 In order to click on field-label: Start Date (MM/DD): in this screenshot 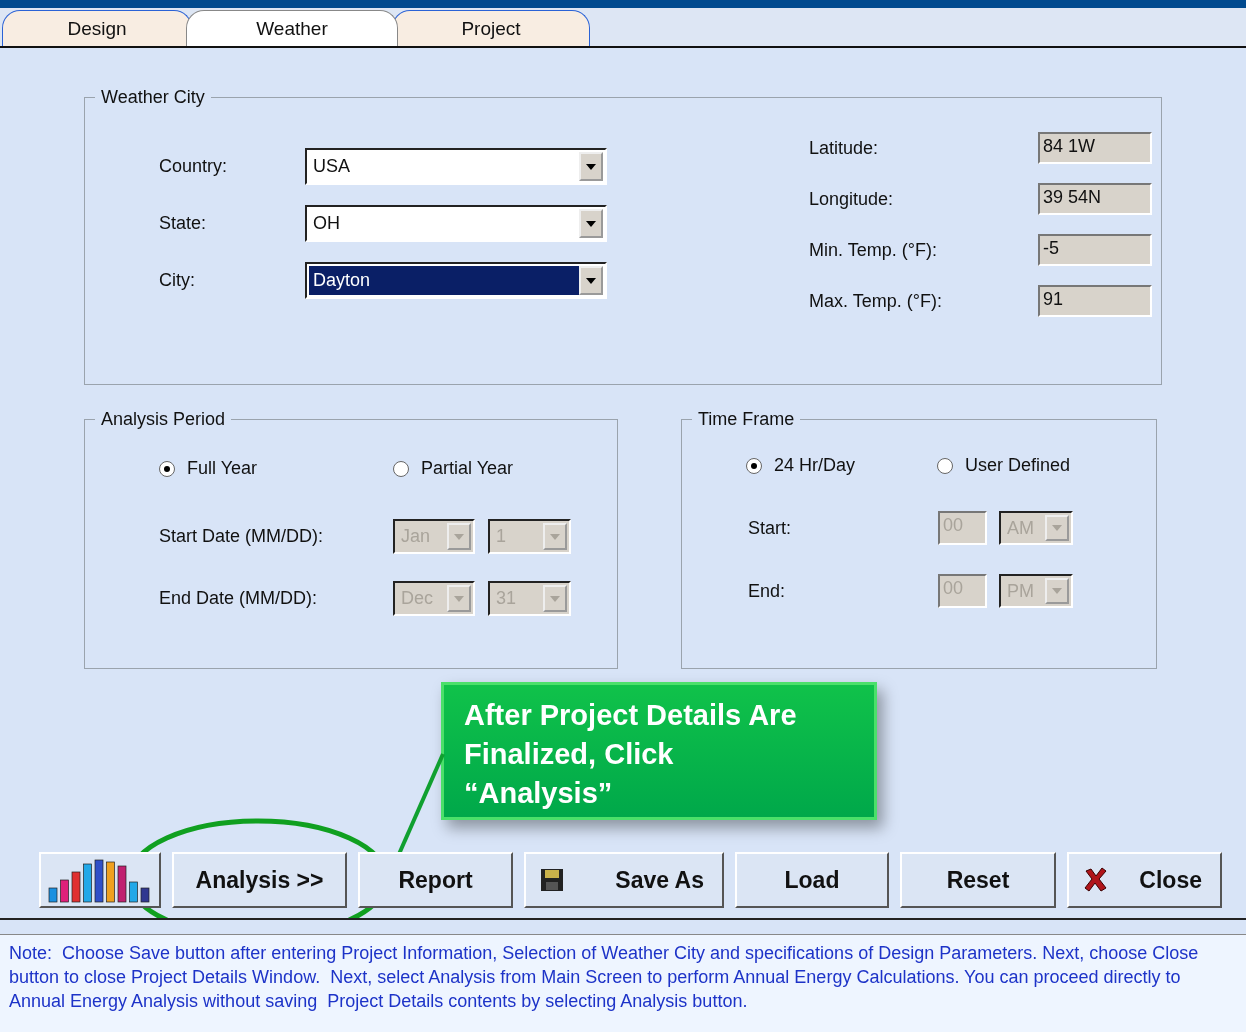, I will do `click(241, 536)`.